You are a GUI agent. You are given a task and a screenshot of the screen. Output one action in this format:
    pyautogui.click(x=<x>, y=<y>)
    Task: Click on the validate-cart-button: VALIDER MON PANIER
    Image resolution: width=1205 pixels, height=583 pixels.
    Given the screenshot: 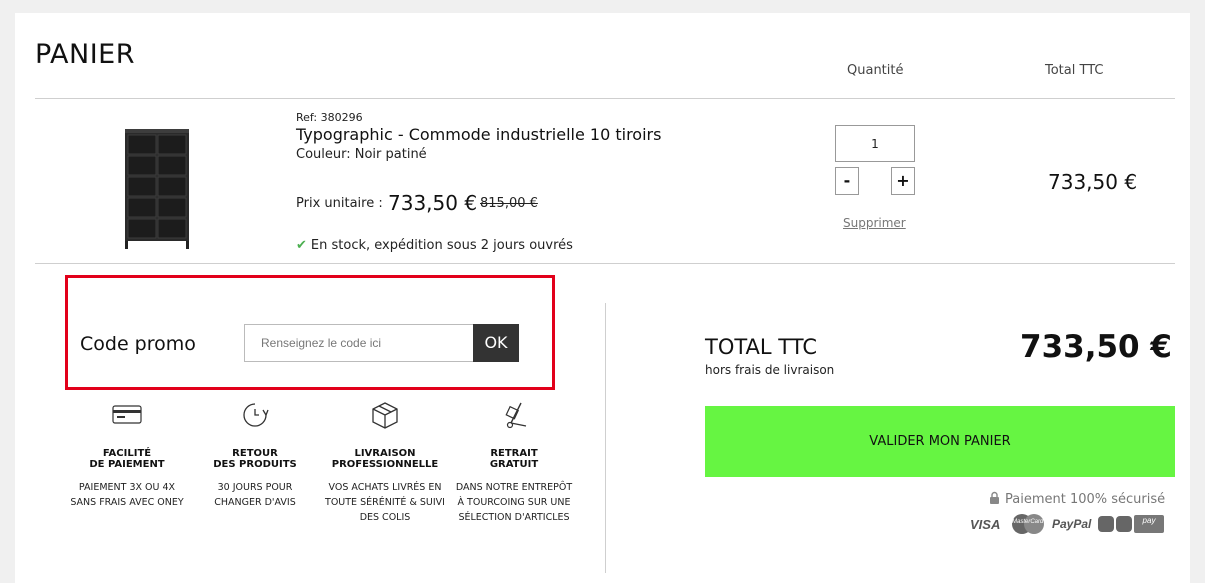 What is the action you would take?
    pyautogui.click(x=940, y=441)
    